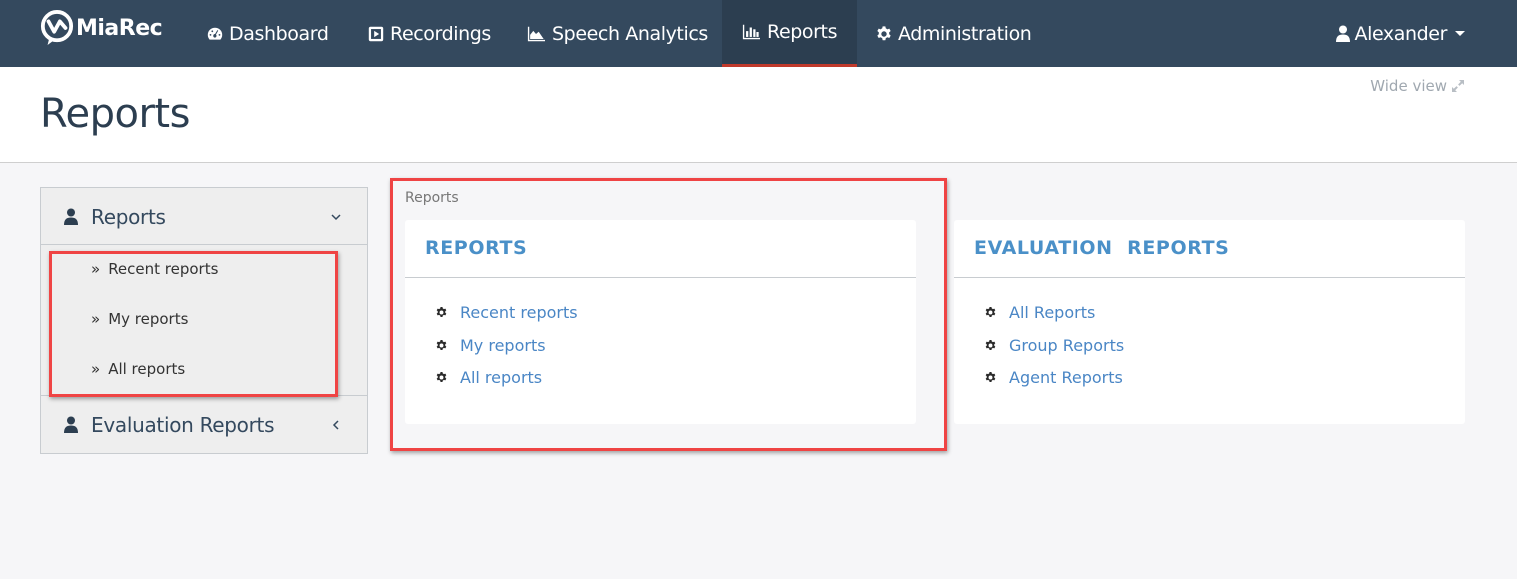 The width and height of the screenshot is (1517, 579). What do you see at coordinates (128, 216) in the screenshot?
I see `sidebar-section-label: Reports` at bounding box center [128, 216].